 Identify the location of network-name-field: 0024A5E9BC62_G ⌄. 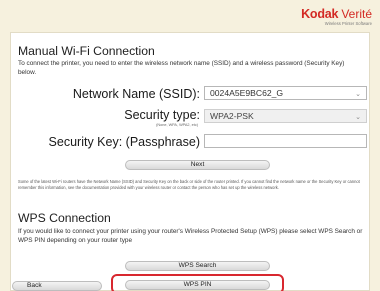
(285, 93).